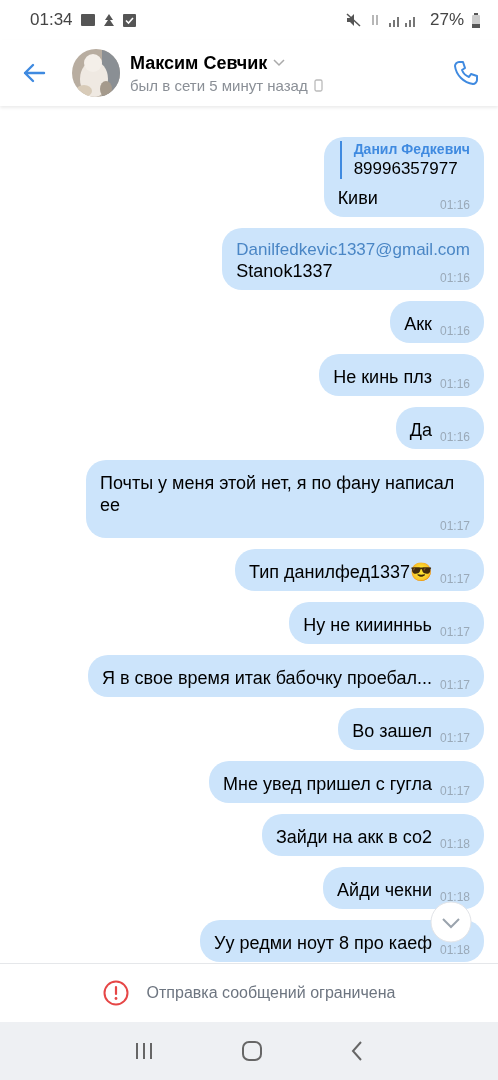 The width and height of the screenshot is (498, 1080). Describe the element at coordinates (420, 430) in the screenshot. I see `message-text: Да` at that location.